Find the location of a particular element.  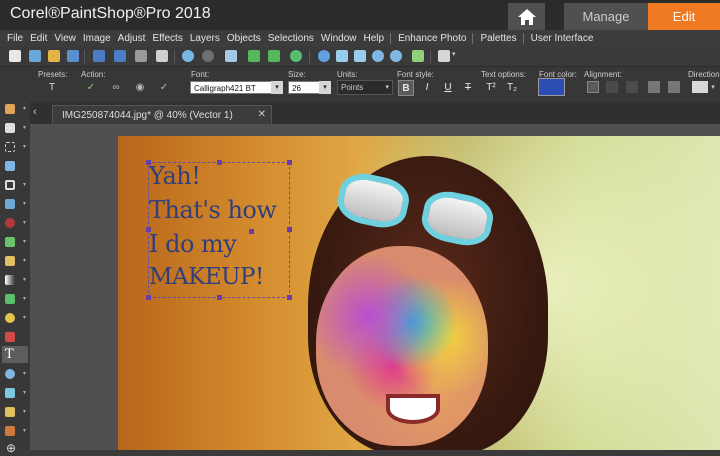

pick-tool: ▾ is located at coordinates (15, 127).